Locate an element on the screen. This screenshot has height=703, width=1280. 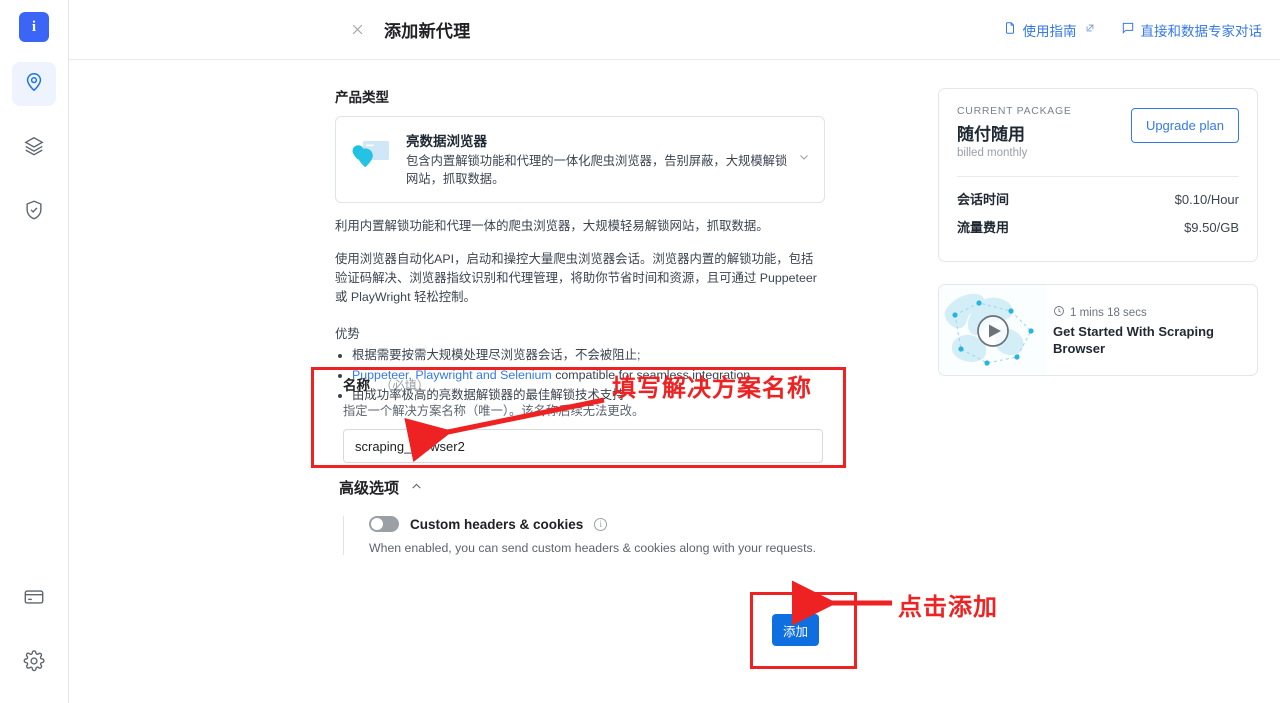
custom-headers-label: Custom headers & cookies is located at coordinates (497, 524).